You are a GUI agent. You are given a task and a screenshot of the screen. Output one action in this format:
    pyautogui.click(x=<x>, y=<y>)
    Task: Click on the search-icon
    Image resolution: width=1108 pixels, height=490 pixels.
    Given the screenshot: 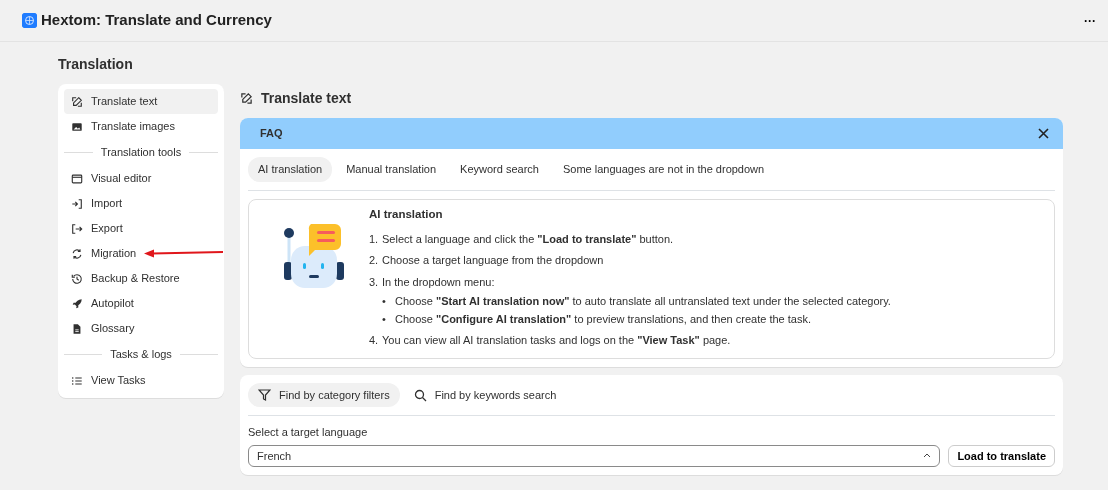 What is the action you would take?
    pyautogui.click(x=420, y=395)
    